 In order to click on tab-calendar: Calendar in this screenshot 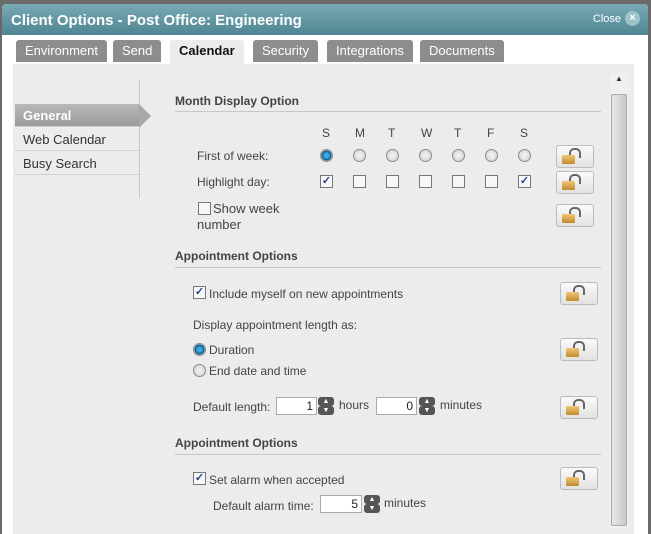, I will do `click(207, 52)`.